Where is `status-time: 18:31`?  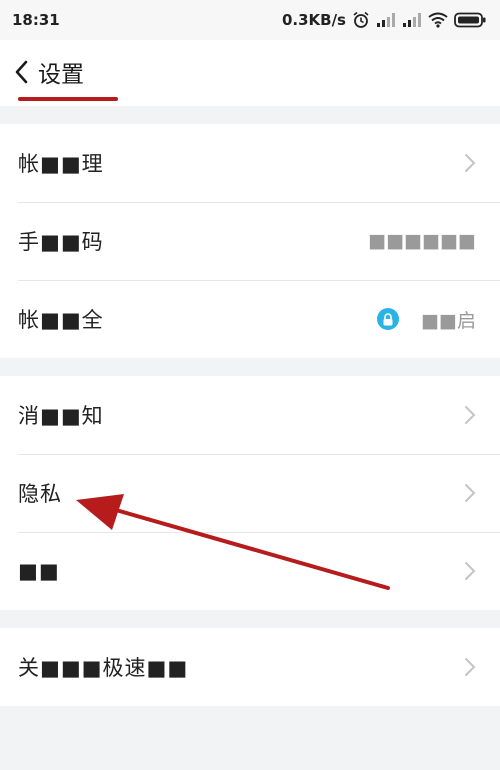 status-time: 18:31 is located at coordinates (36, 20).